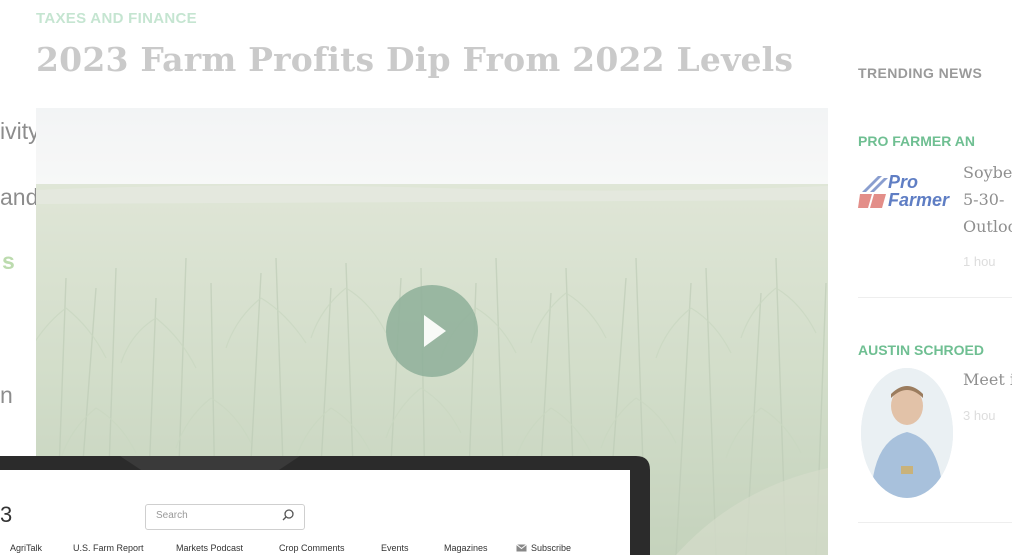 The image size is (1012, 560). I want to click on trending-item-title-line: Soybe, so click(987, 172).